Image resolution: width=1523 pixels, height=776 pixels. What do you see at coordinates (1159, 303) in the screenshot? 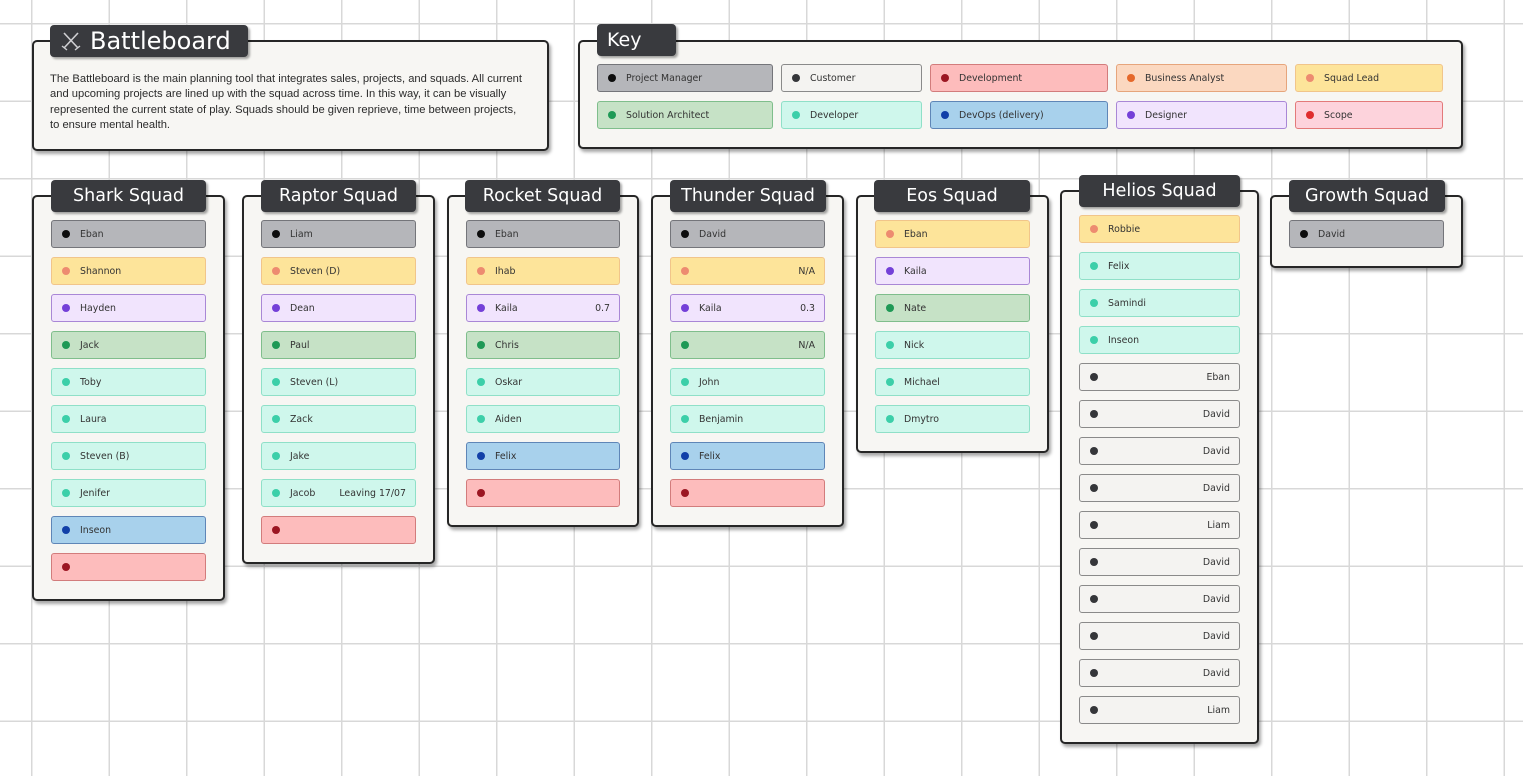
I see `squad-member-row: Samindi` at bounding box center [1159, 303].